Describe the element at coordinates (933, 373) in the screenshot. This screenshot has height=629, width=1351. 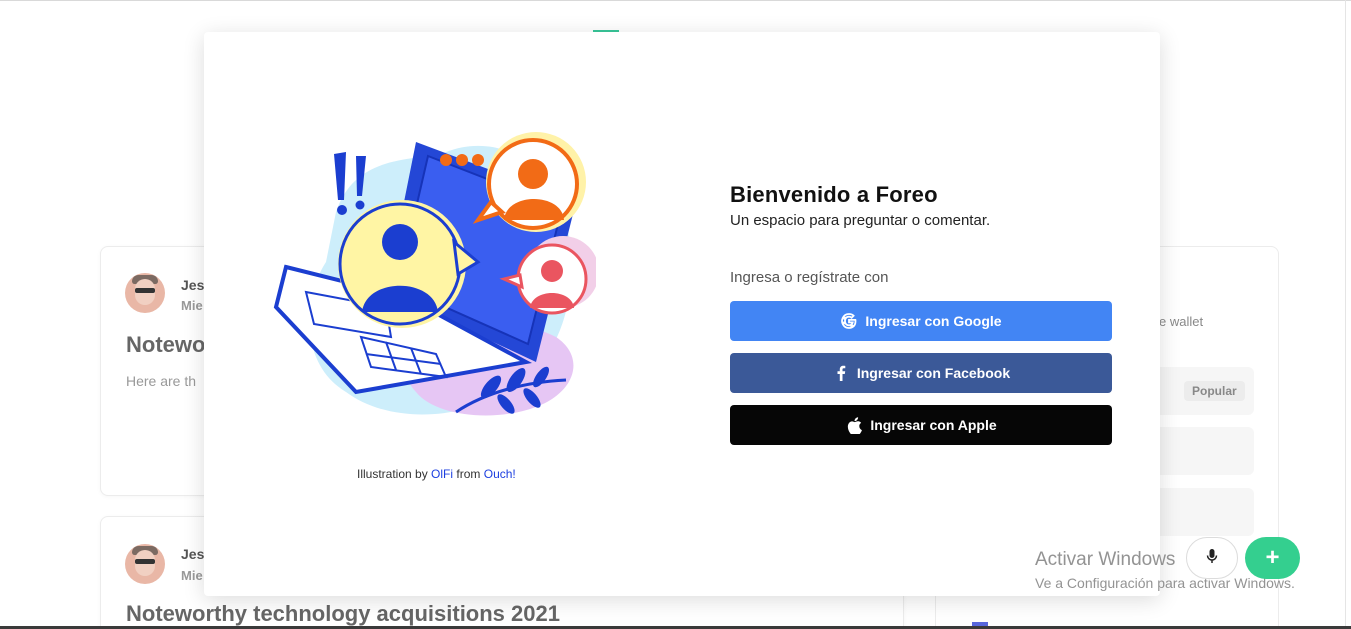
I see `facebook-login-label: Ingresar con Facebook` at that location.